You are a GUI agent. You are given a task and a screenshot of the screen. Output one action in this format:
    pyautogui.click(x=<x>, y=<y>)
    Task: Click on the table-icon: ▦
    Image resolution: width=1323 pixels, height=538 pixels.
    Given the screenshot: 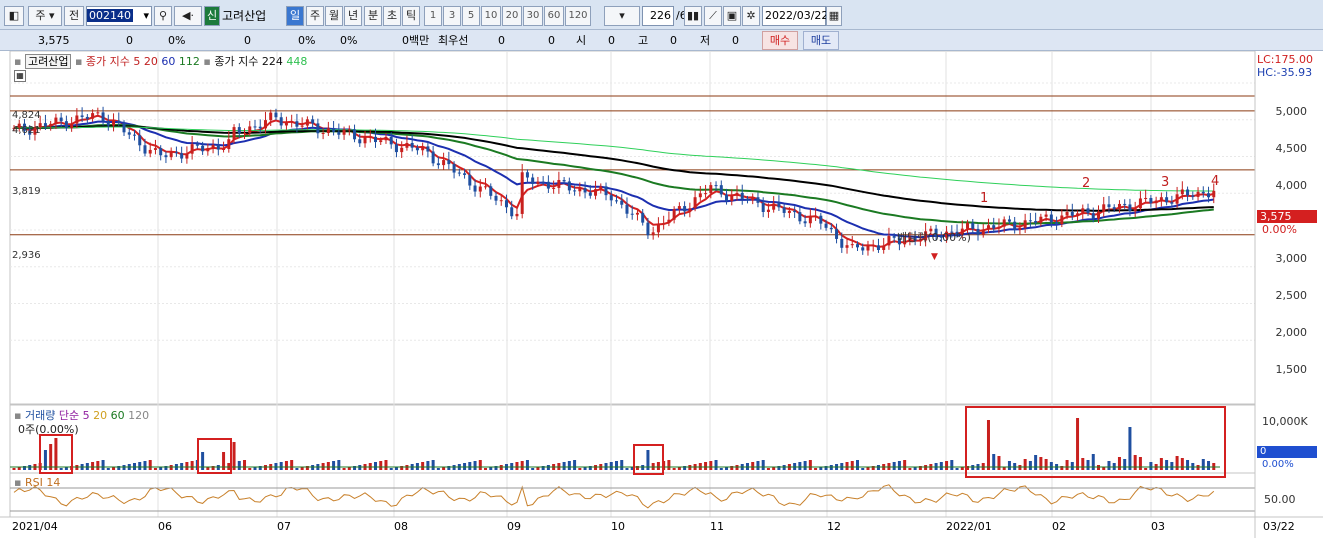 What is the action you would take?
    pyautogui.click(x=20, y=76)
    